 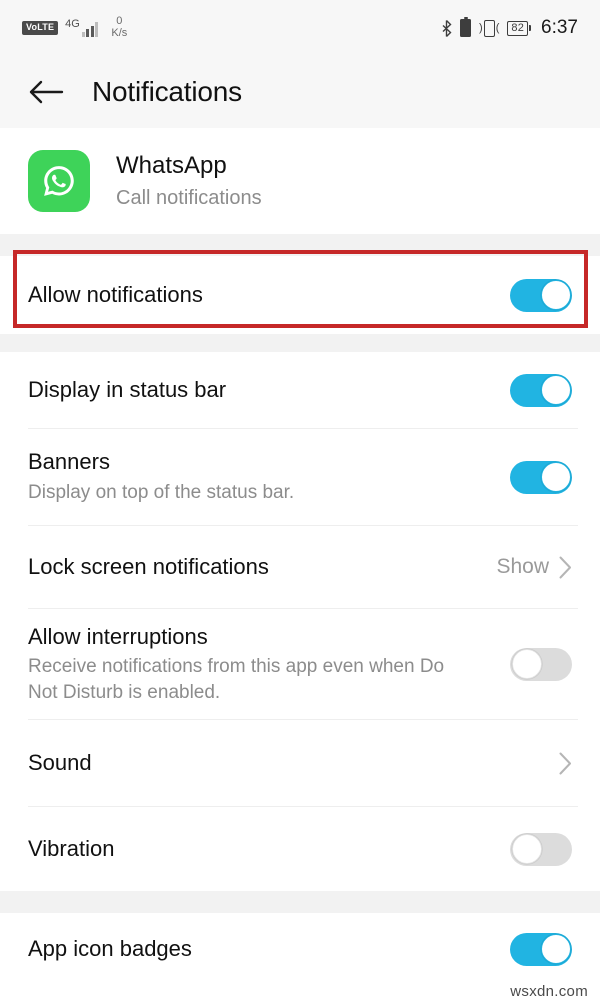 I want to click on row-text: App icon badges, so click(x=117, y=949).